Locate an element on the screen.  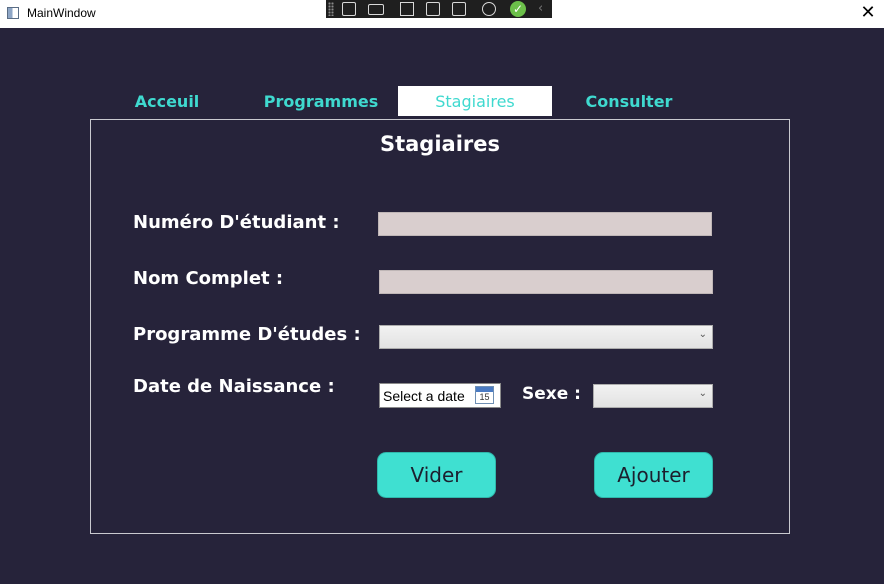
layout-adorner-icon is located at coordinates (433, 9).